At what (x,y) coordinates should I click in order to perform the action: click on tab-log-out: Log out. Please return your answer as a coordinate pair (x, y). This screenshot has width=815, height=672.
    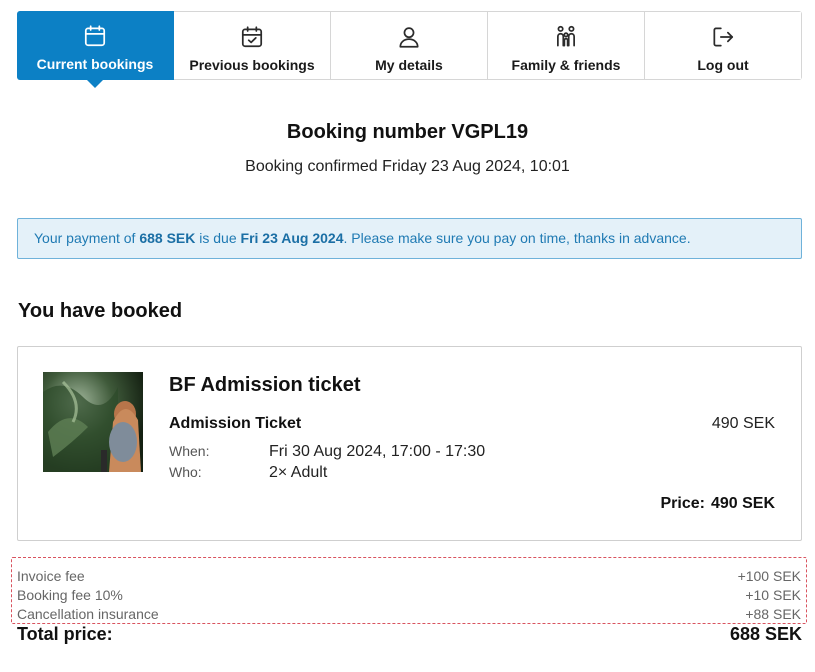
    Looking at the image, I should click on (723, 45).